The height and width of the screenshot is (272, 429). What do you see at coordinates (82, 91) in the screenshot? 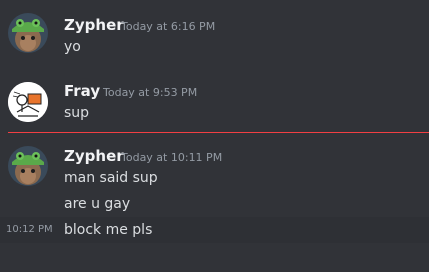
I see `message-author: Fray` at bounding box center [82, 91].